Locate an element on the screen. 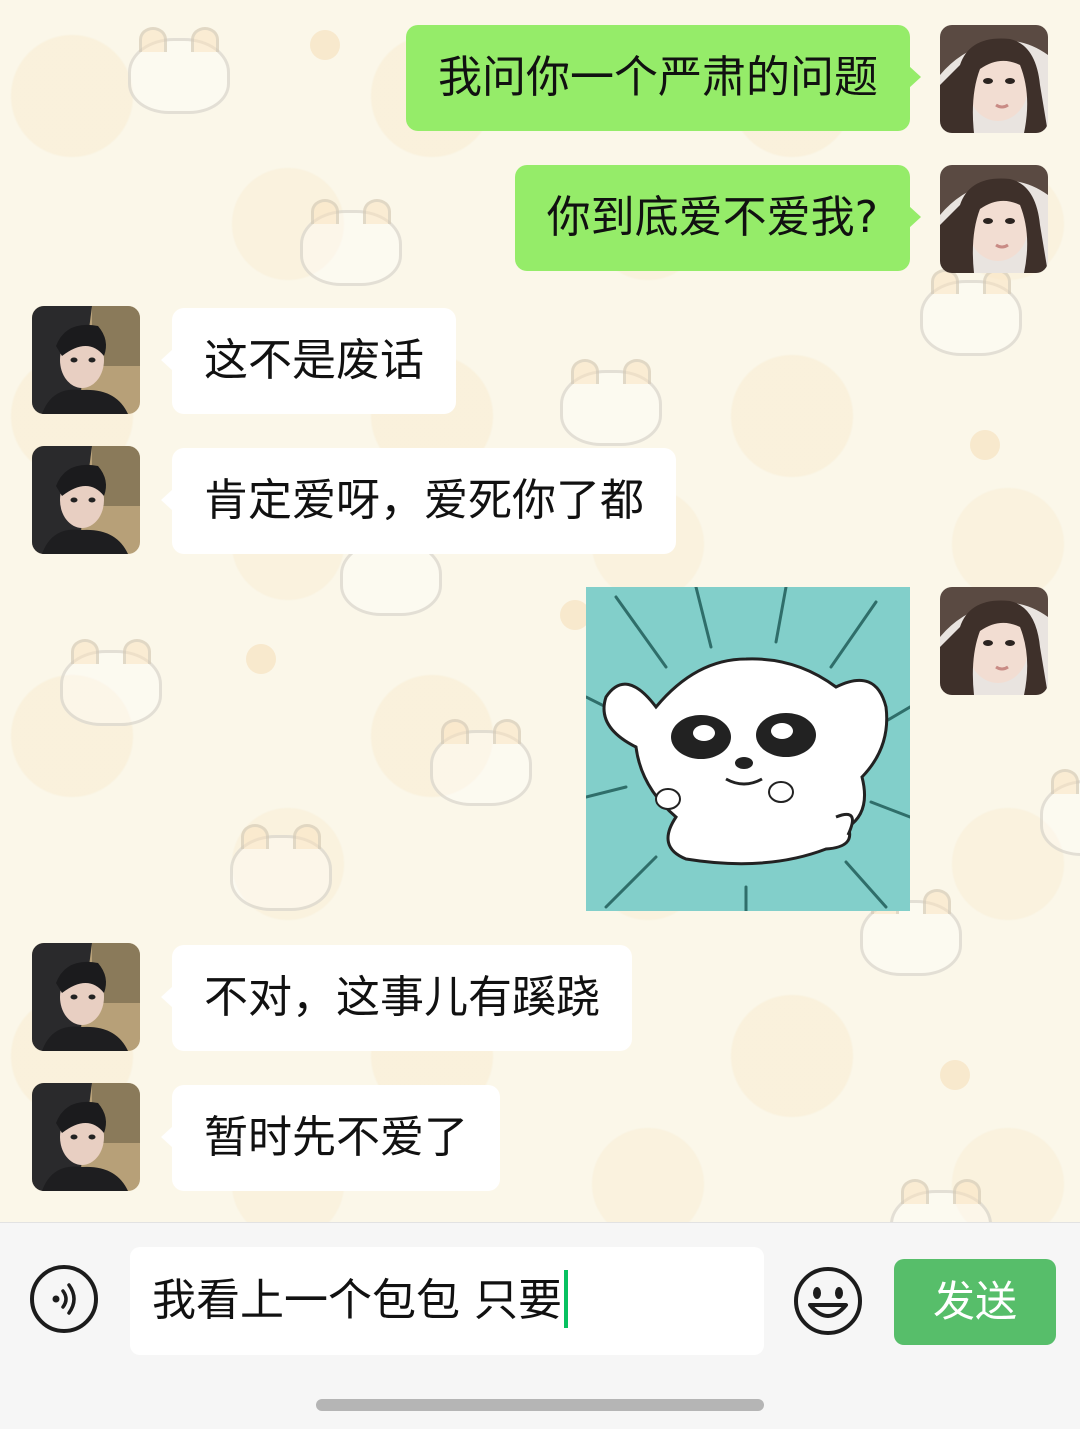 The width and height of the screenshot is (1080, 1429). home-indicator is located at coordinates (540, 1405).